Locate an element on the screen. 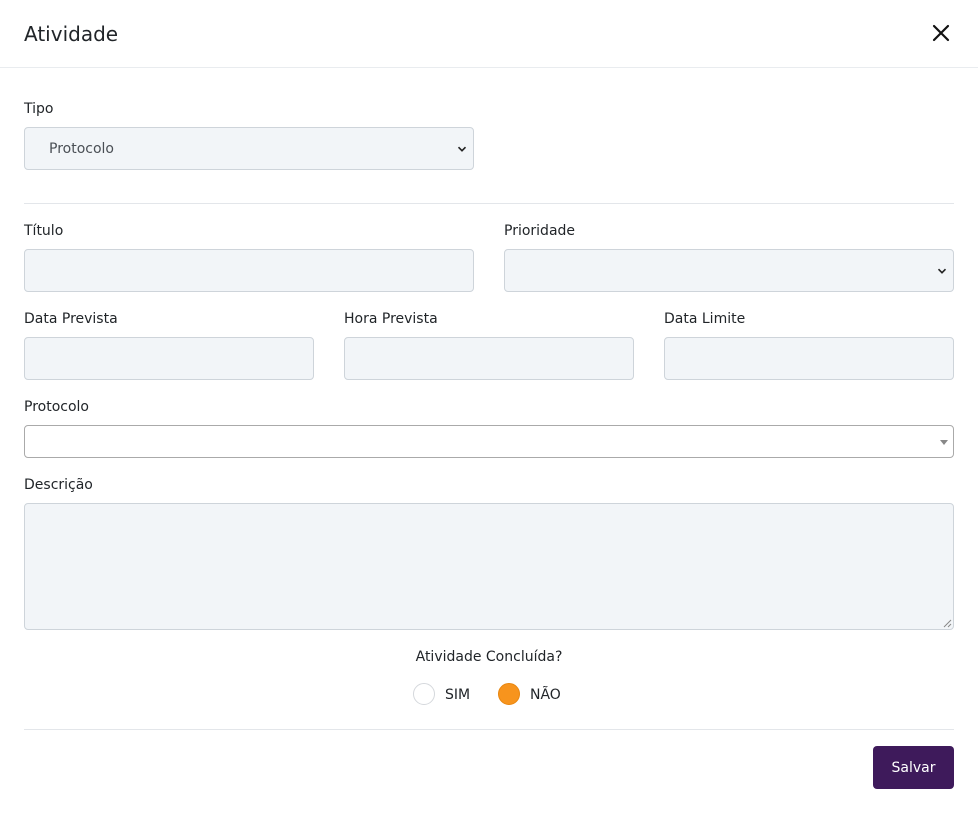  descricao-label: Descrição is located at coordinates (58, 485).